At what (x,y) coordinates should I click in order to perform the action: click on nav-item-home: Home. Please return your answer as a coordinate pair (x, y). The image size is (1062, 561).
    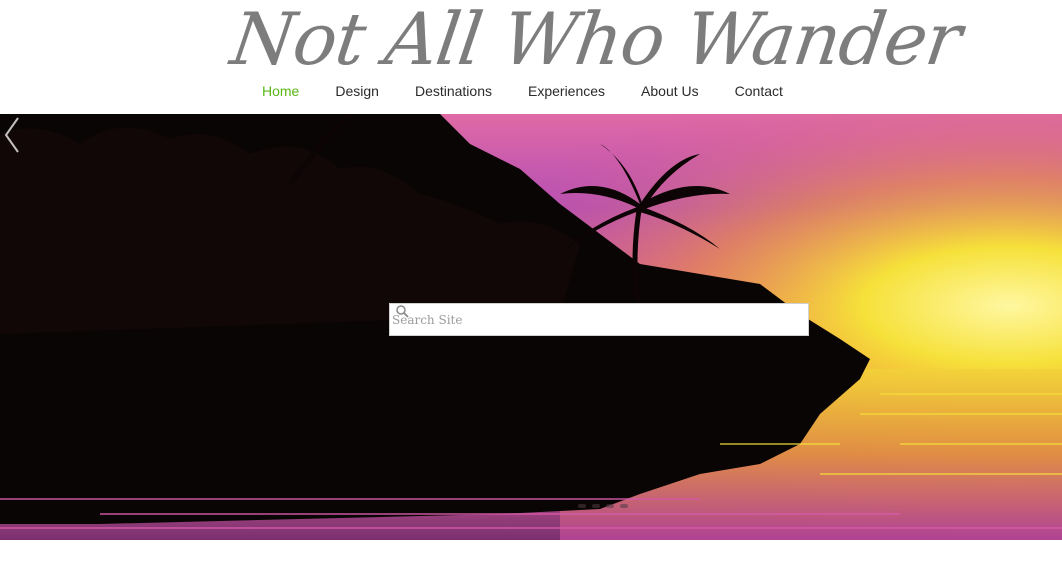
    Looking at the image, I should click on (280, 92).